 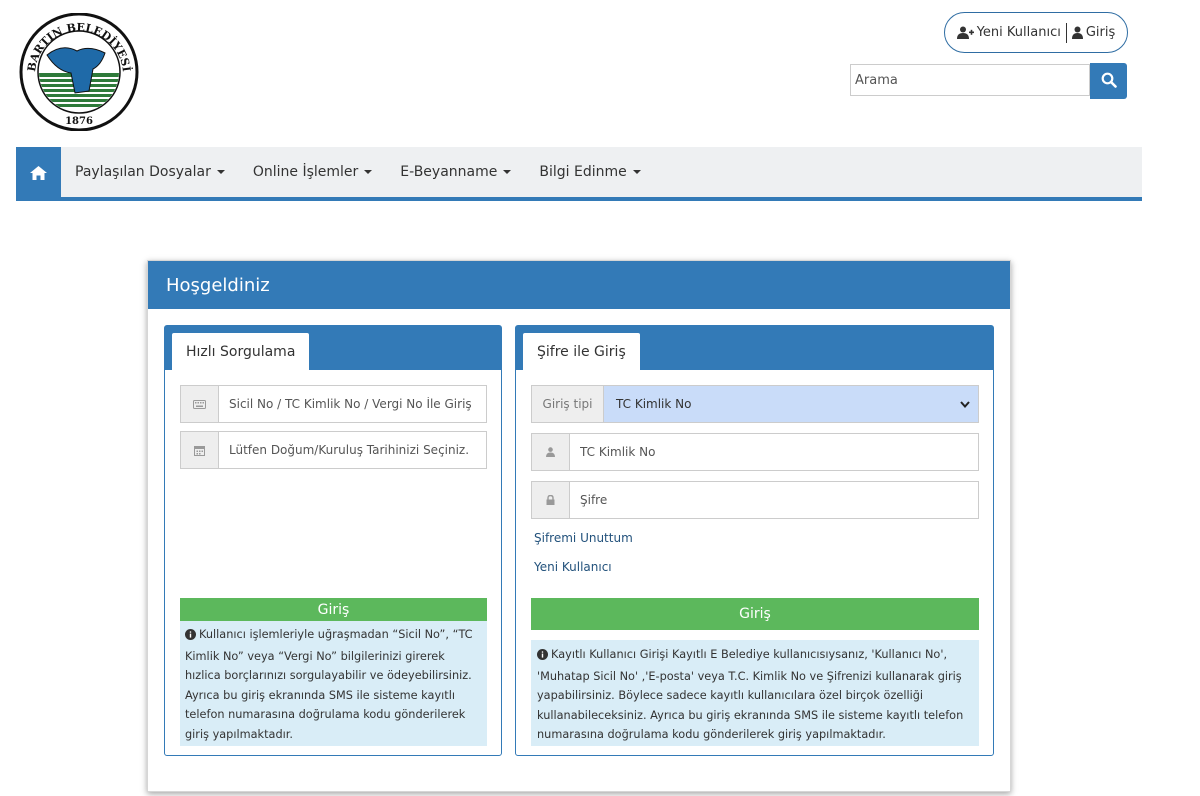 What do you see at coordinates (568, 404) in the screenshot?
I see `login-type-label: Giriş tipi` at bounding box center [568, 404].